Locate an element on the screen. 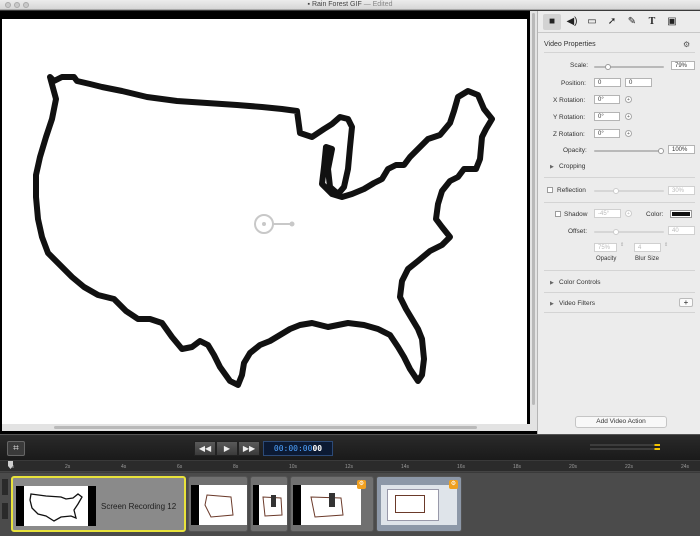  media-tab-icon: ▣ is located at coordinates (672, 22).